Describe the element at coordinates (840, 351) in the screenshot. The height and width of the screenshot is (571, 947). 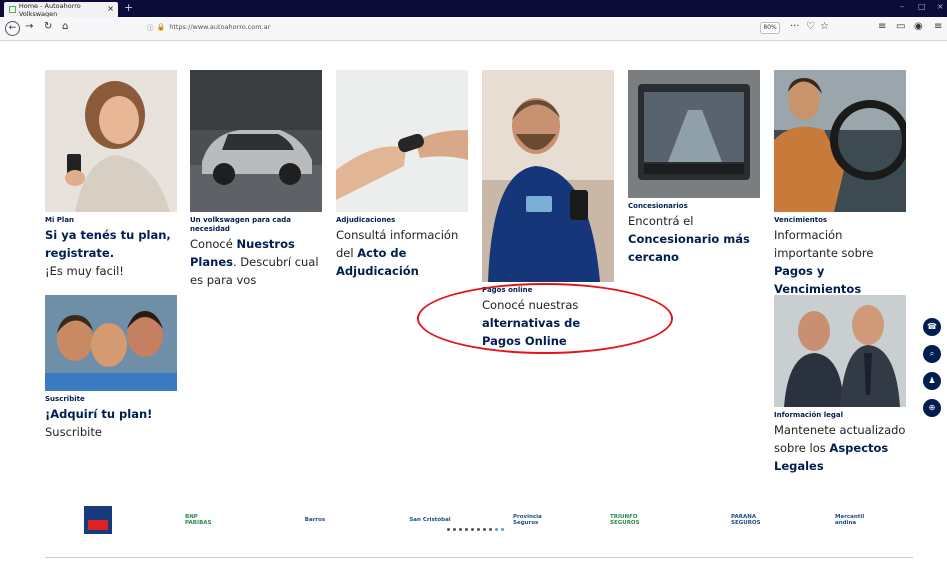
I see `businessmen-image` at that location.